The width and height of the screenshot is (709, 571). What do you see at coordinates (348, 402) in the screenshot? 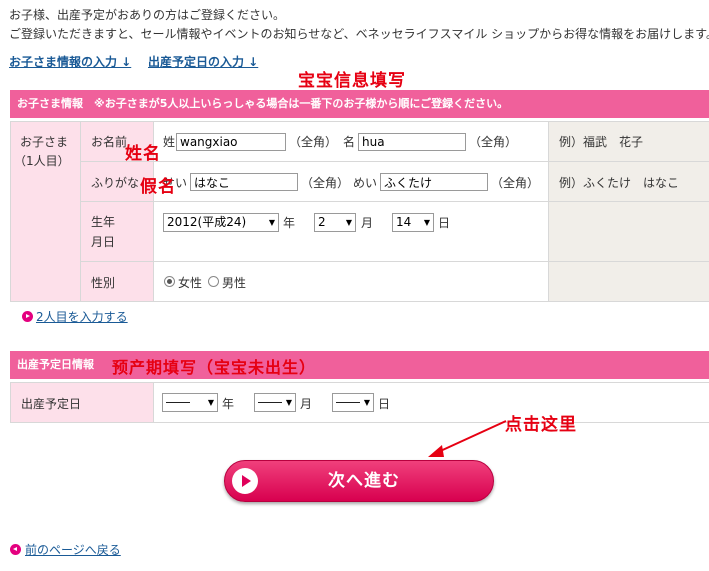
I see `due-day-value: ――` at bounding box center [348, 402].